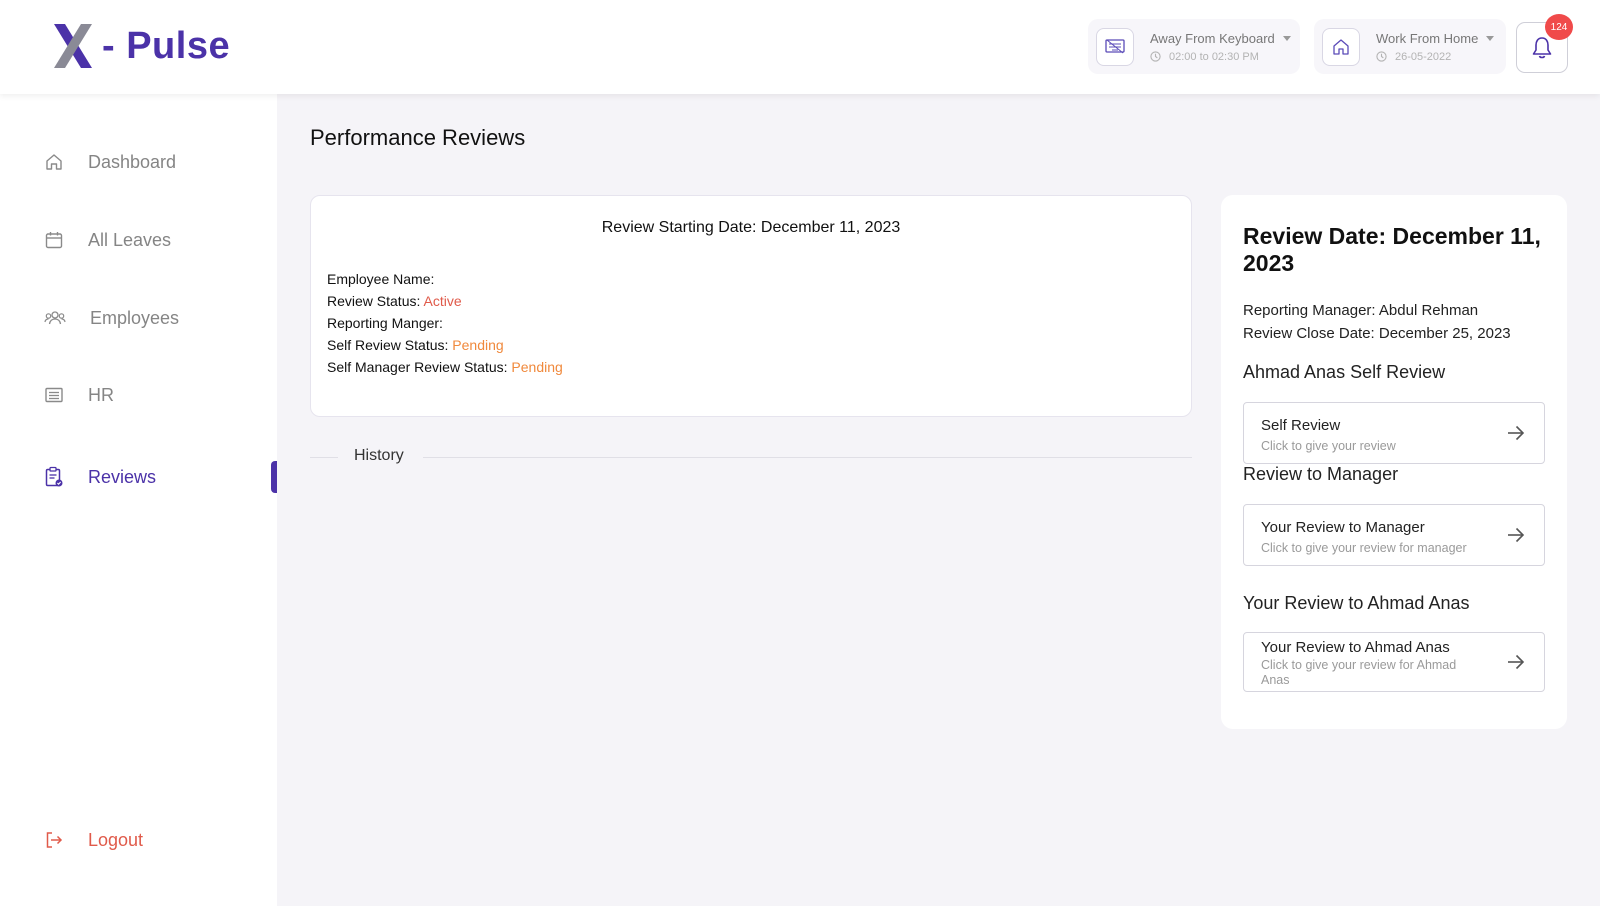 The width and height of the screenshot is (1600, 906). I want to click on sidebar-item-label: Reviews, so click(122, 476).